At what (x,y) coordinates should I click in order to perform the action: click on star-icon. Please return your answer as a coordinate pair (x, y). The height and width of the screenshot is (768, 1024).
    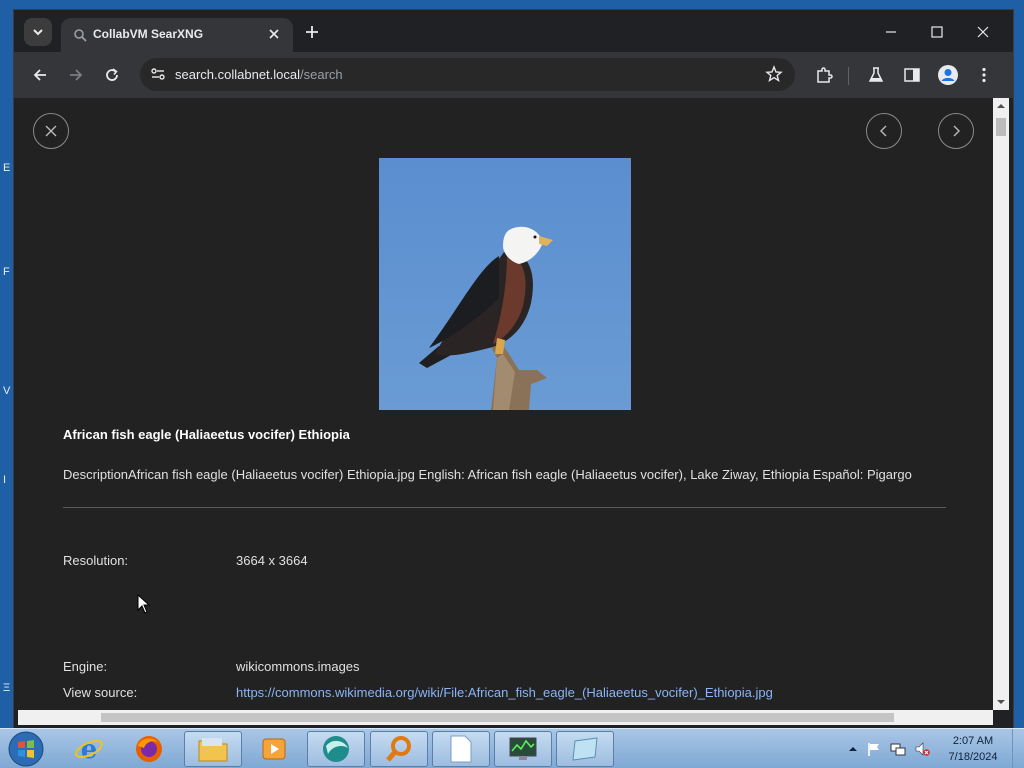
    Looking at the image, I should click on (774, 74).